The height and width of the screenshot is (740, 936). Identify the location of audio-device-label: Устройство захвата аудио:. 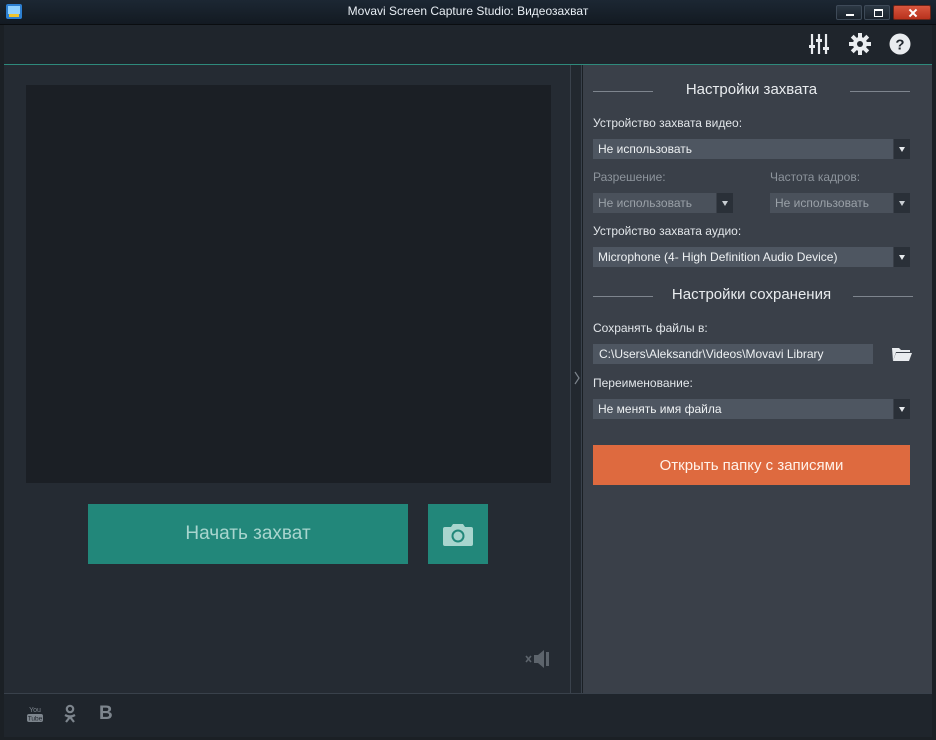
(667, 231).